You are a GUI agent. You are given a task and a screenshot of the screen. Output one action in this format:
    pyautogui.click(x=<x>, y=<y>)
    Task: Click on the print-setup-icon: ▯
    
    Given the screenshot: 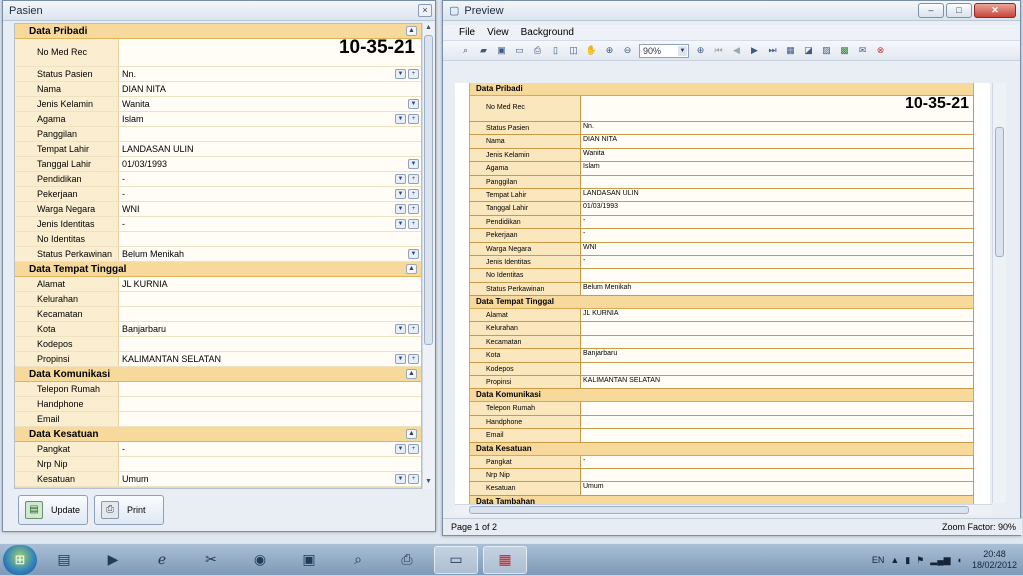 What is the action you would take?
    pyautogui.click(x=555, y=50)
    